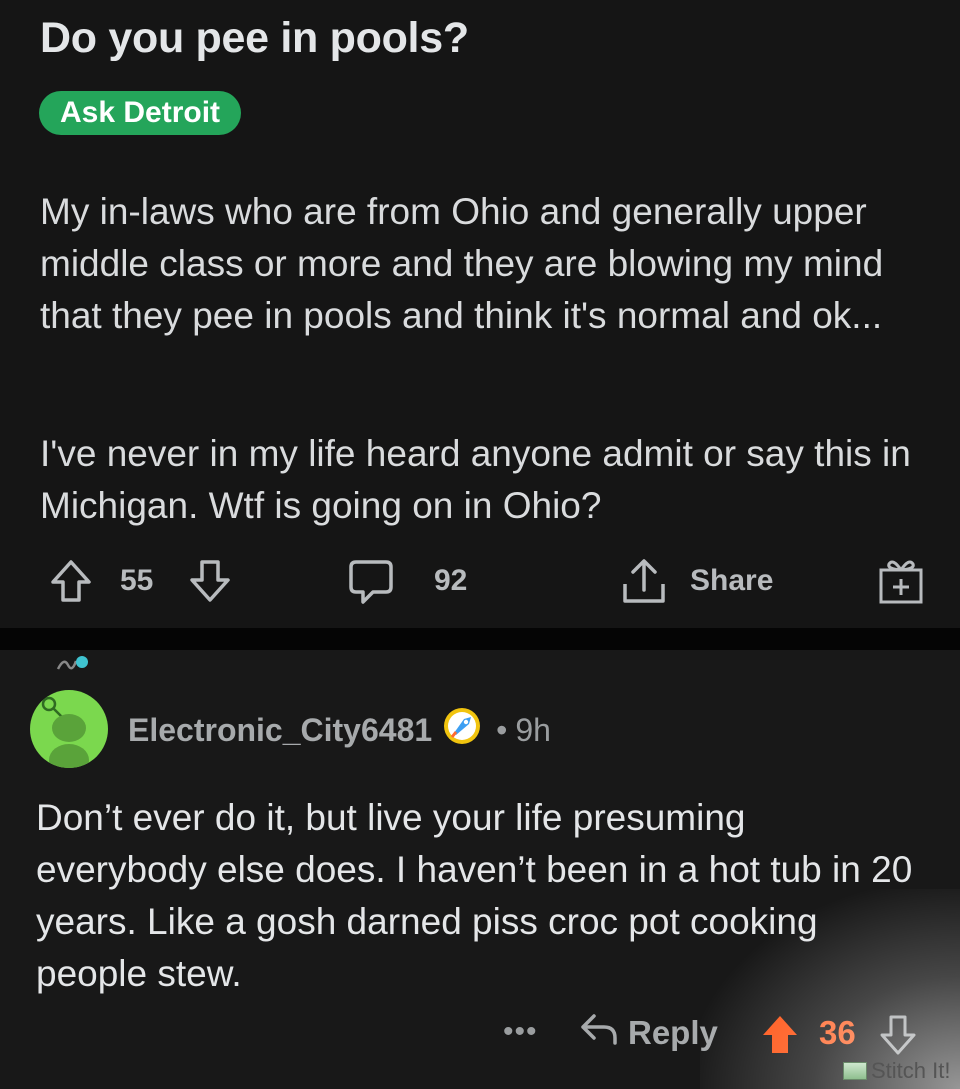 The height and width of the screenshot is (1089, 960). I want to click on rocket-achievement-icon, so click(462, 730).